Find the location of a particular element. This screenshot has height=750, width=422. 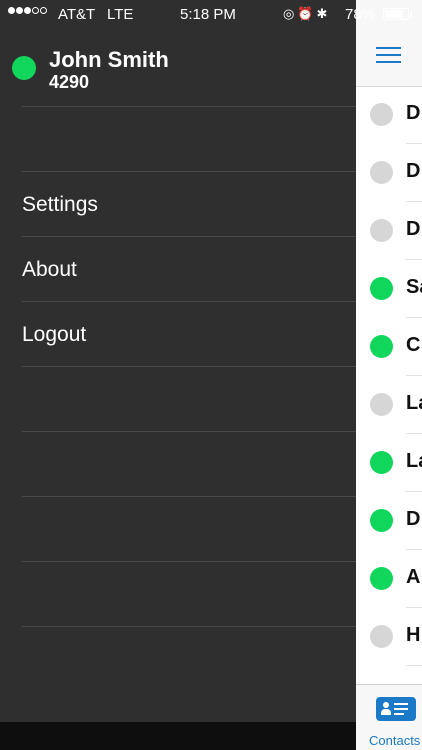

contact-row: Sa is located at coordinates (389, 289).